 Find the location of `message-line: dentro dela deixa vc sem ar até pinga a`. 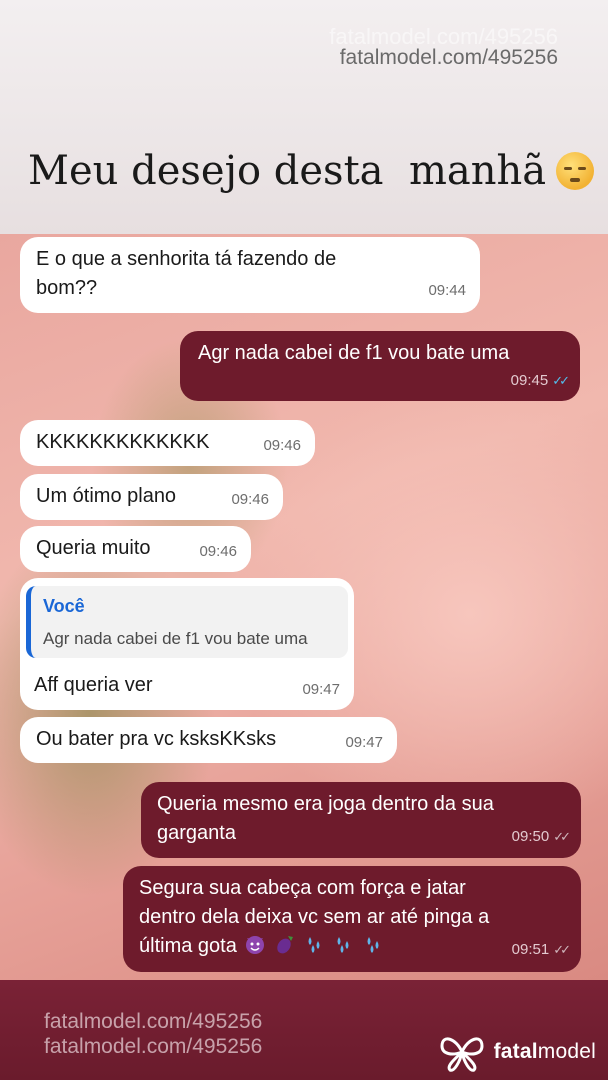

message-line: dentro dela deixa vc sem ar até pinga a is located at coordinates (314, 917).